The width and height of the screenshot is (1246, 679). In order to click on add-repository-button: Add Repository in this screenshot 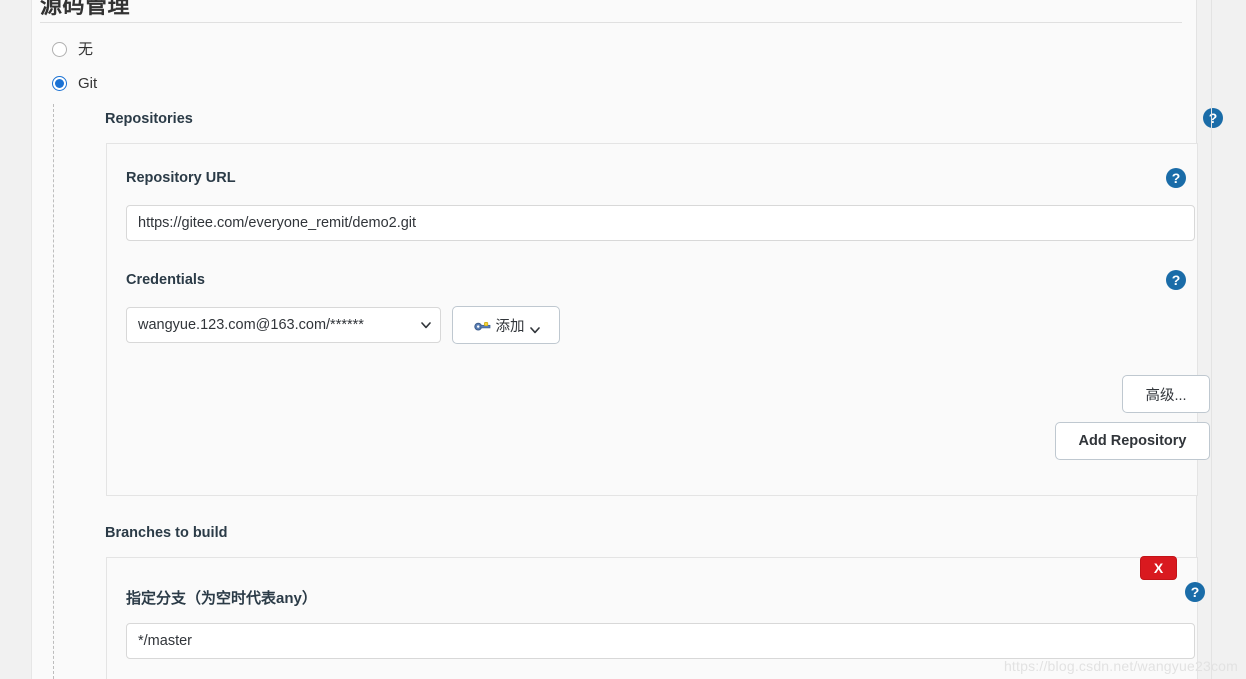, I will do `click(1132, 441)`.